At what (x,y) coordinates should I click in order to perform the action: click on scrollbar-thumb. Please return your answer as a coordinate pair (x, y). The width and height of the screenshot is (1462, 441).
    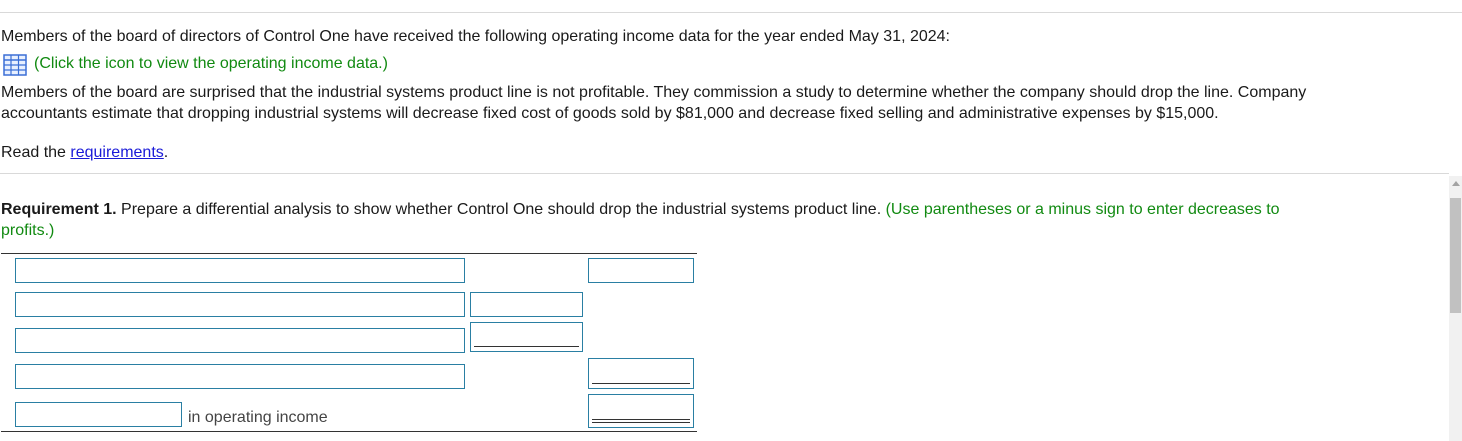
    Looking at the image, I should click on (1455, 255).